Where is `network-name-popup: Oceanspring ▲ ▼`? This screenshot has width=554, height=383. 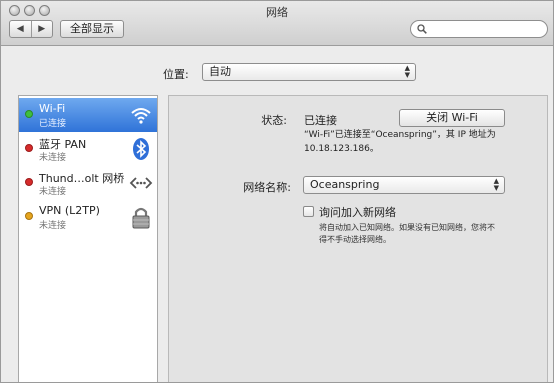 network-name-popup: Oceanspring ▲ ▼ is located at coordinates (404, 185).